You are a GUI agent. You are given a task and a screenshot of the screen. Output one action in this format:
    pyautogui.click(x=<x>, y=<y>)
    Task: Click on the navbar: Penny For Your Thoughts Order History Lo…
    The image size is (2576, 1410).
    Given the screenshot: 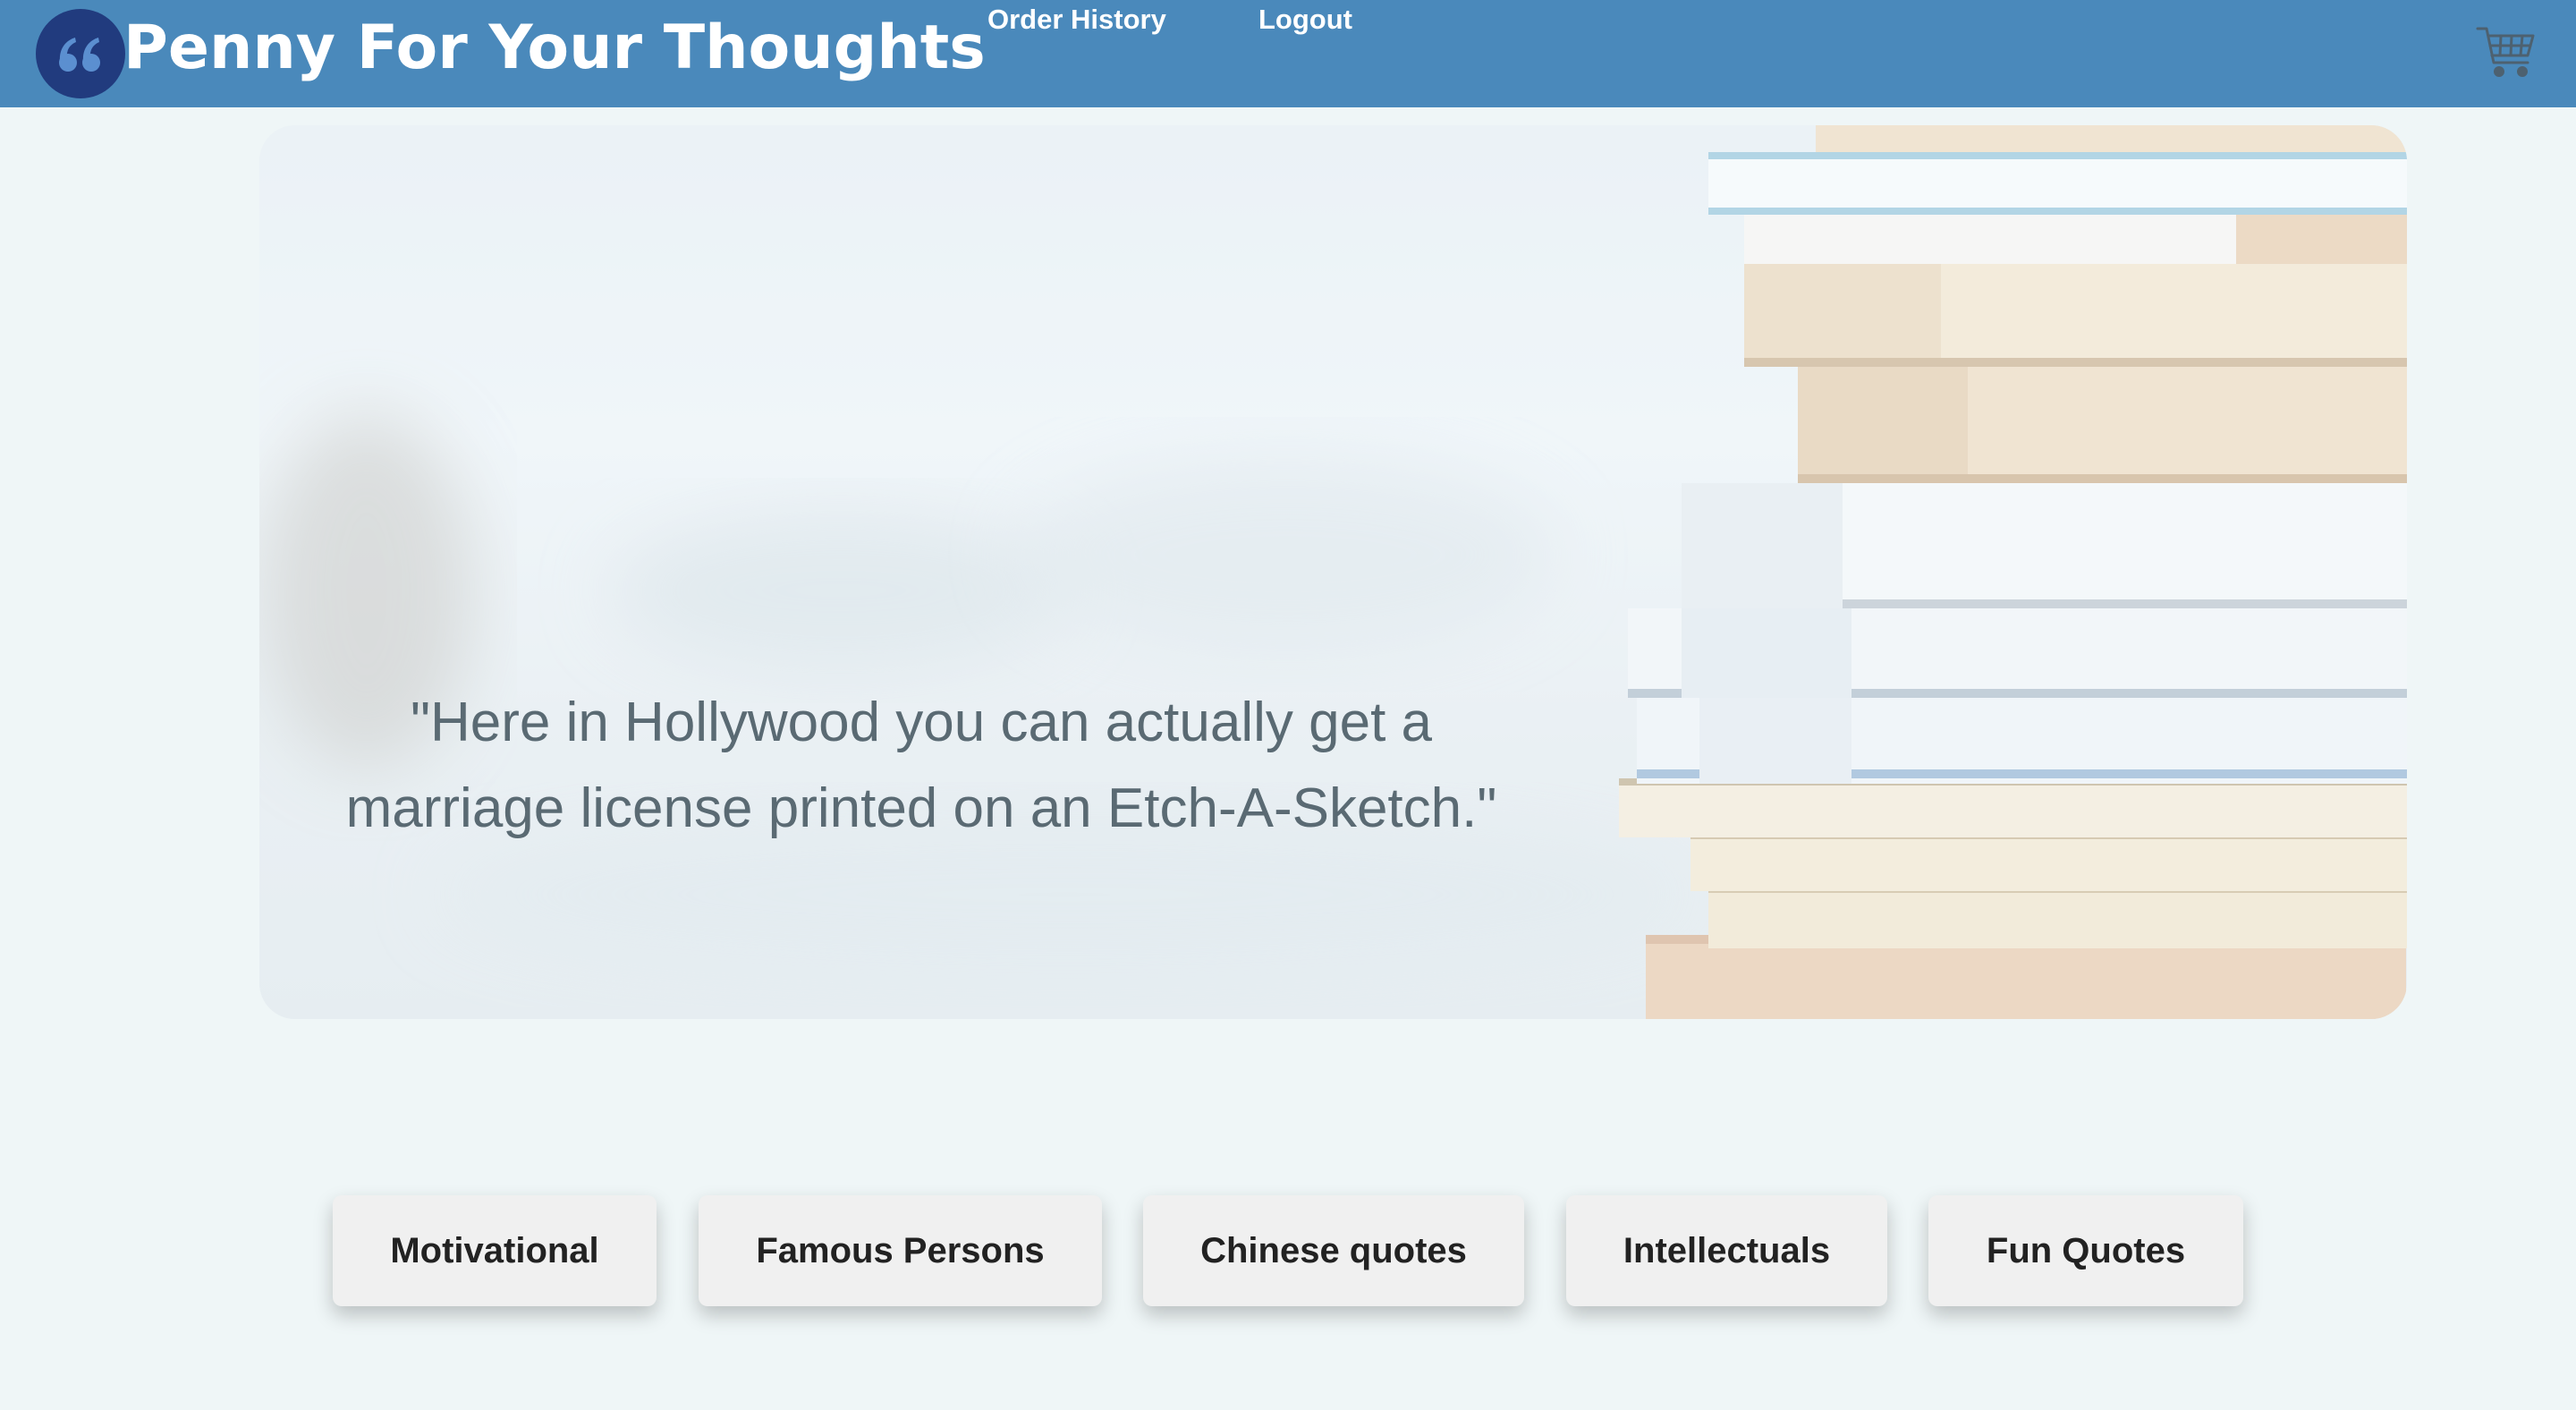 What is the action you would take?
    pyautogui.click(x=1288, y=54)
    